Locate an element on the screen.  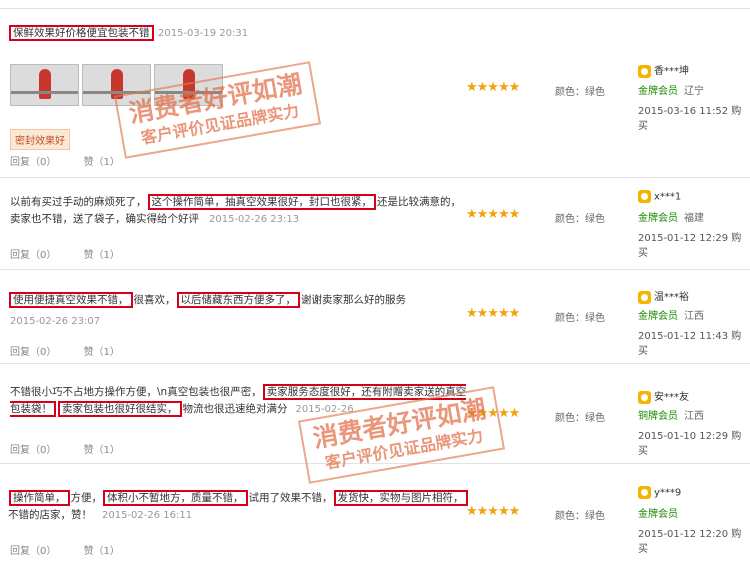
highlight-box: 这个操作简单，抽真空效果很好，封口也很紧， is located at coordinates (261, 202).